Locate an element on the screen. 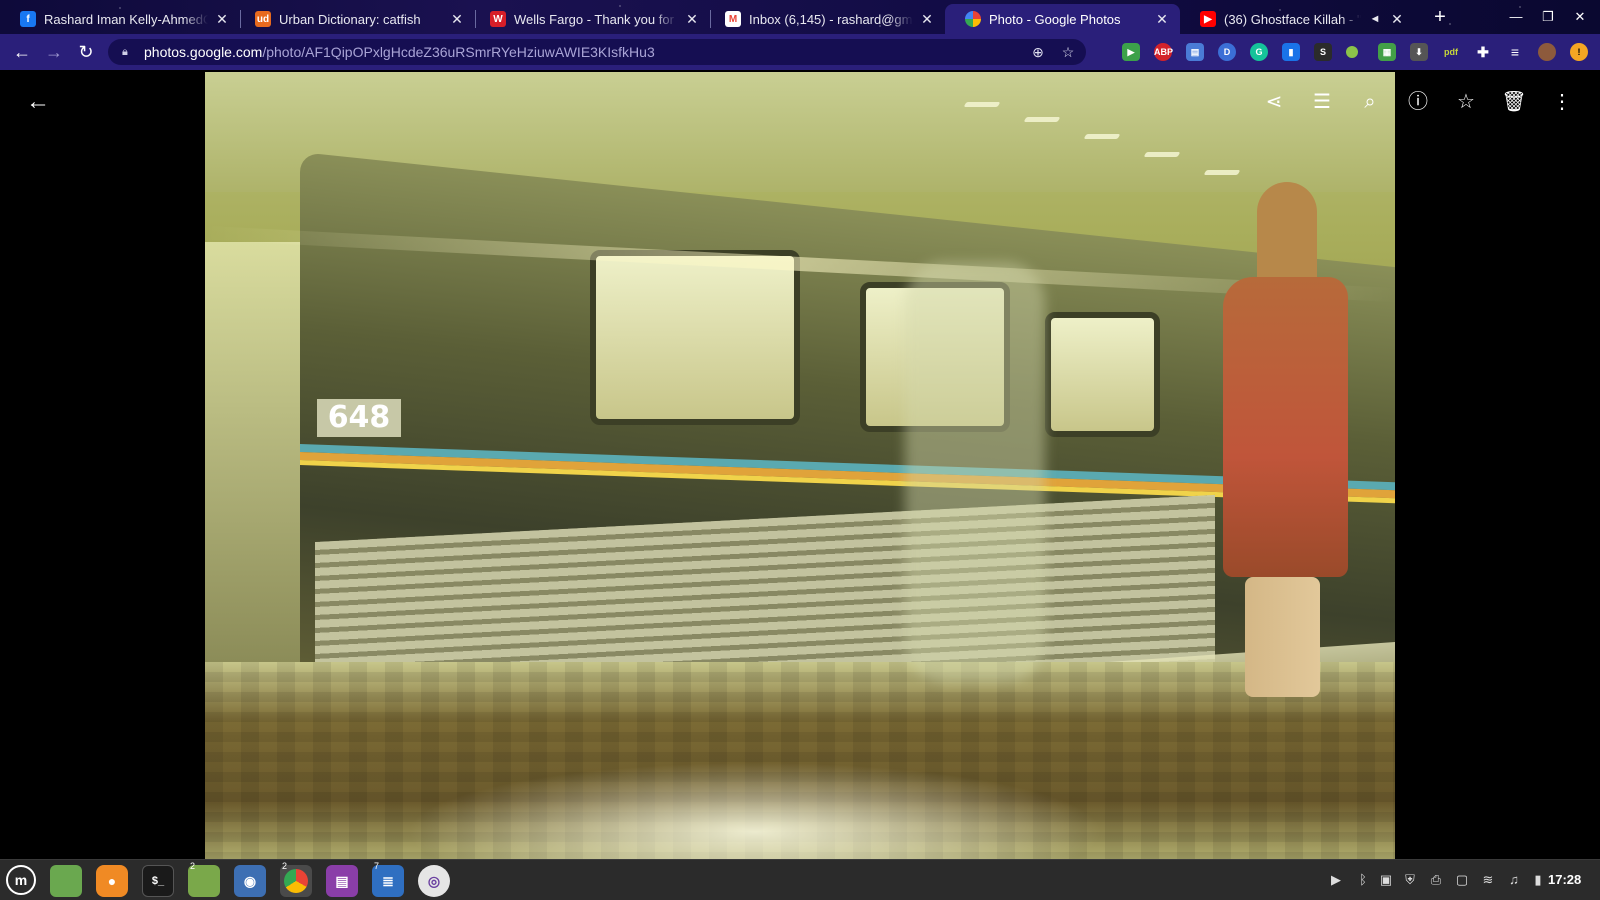  music-note-icon: ♫ is located at coordinates (1514, 880).